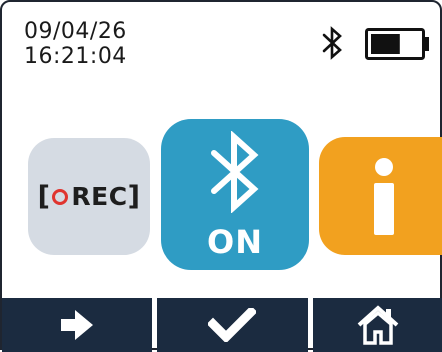 This screenshot has width=442, height=352. What do you see at coordinates (385, 44) in the screenshot?
I see `battery-level-fill` at bounding box center [385, 44].